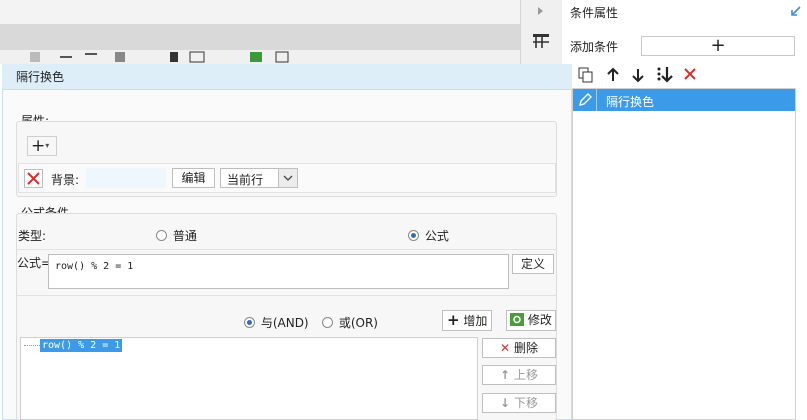 This screenshot has width=807, height=420. I want to click on chevron-down-icon, so click(287, 178).